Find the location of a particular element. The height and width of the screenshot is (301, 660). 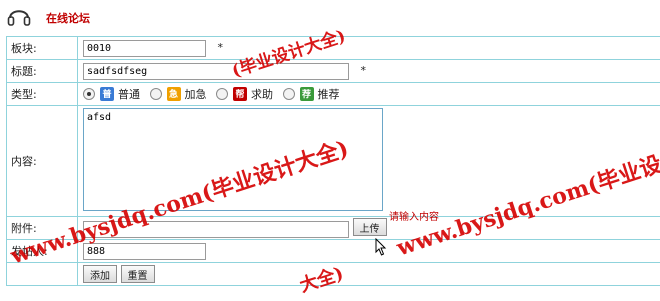

attachment-input is located at coordinates (216, 229).